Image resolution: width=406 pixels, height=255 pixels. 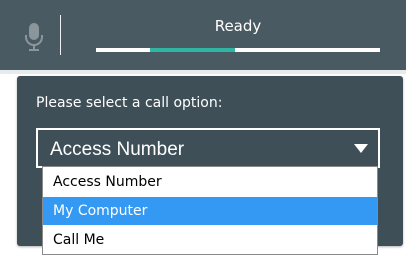 What do you see at coordinates (203, 72) in the screenshot?
I see `header-bottom-border` at bounding box center [203, 72].